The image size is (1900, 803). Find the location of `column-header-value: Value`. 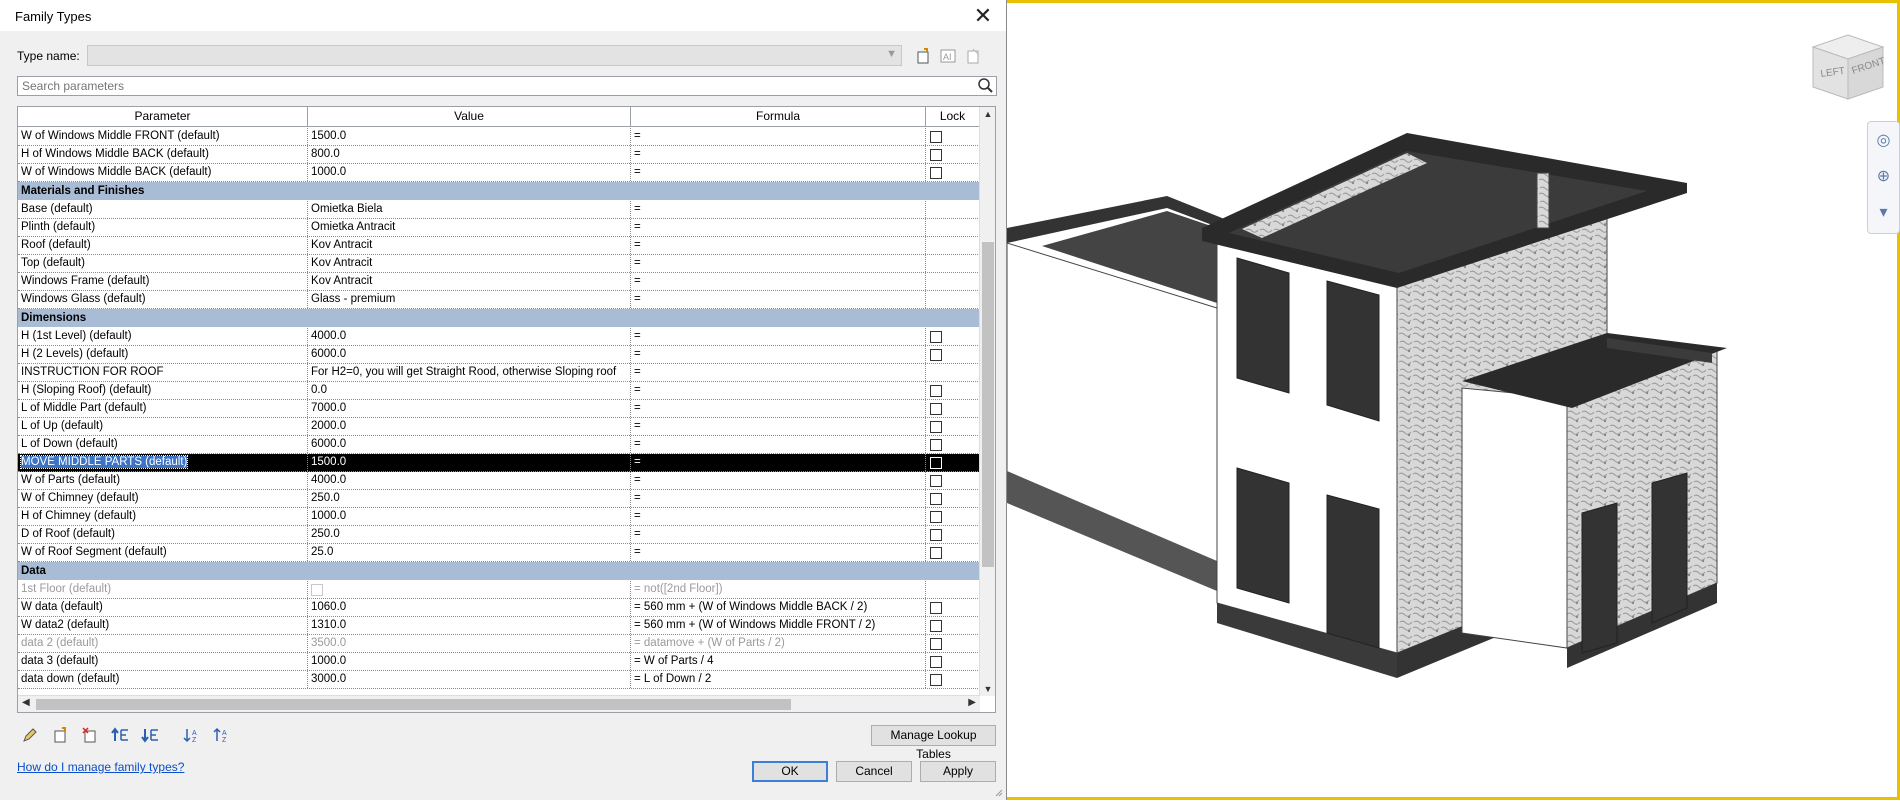

column-header-value: Value is located at coordinates (469, 116).